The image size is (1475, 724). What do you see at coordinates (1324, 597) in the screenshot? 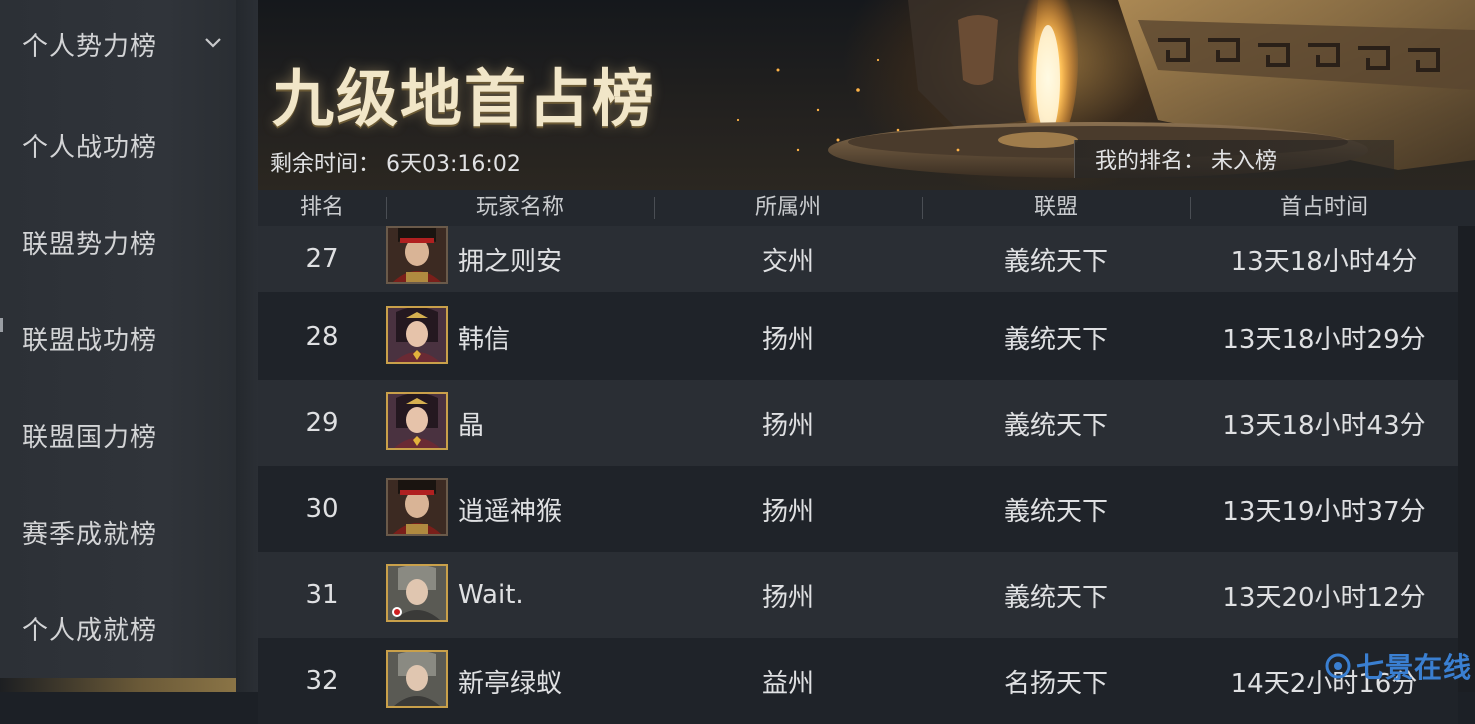
I see `first-occupy-time: 13天20小时12分` at bounding box center [1324, 597].